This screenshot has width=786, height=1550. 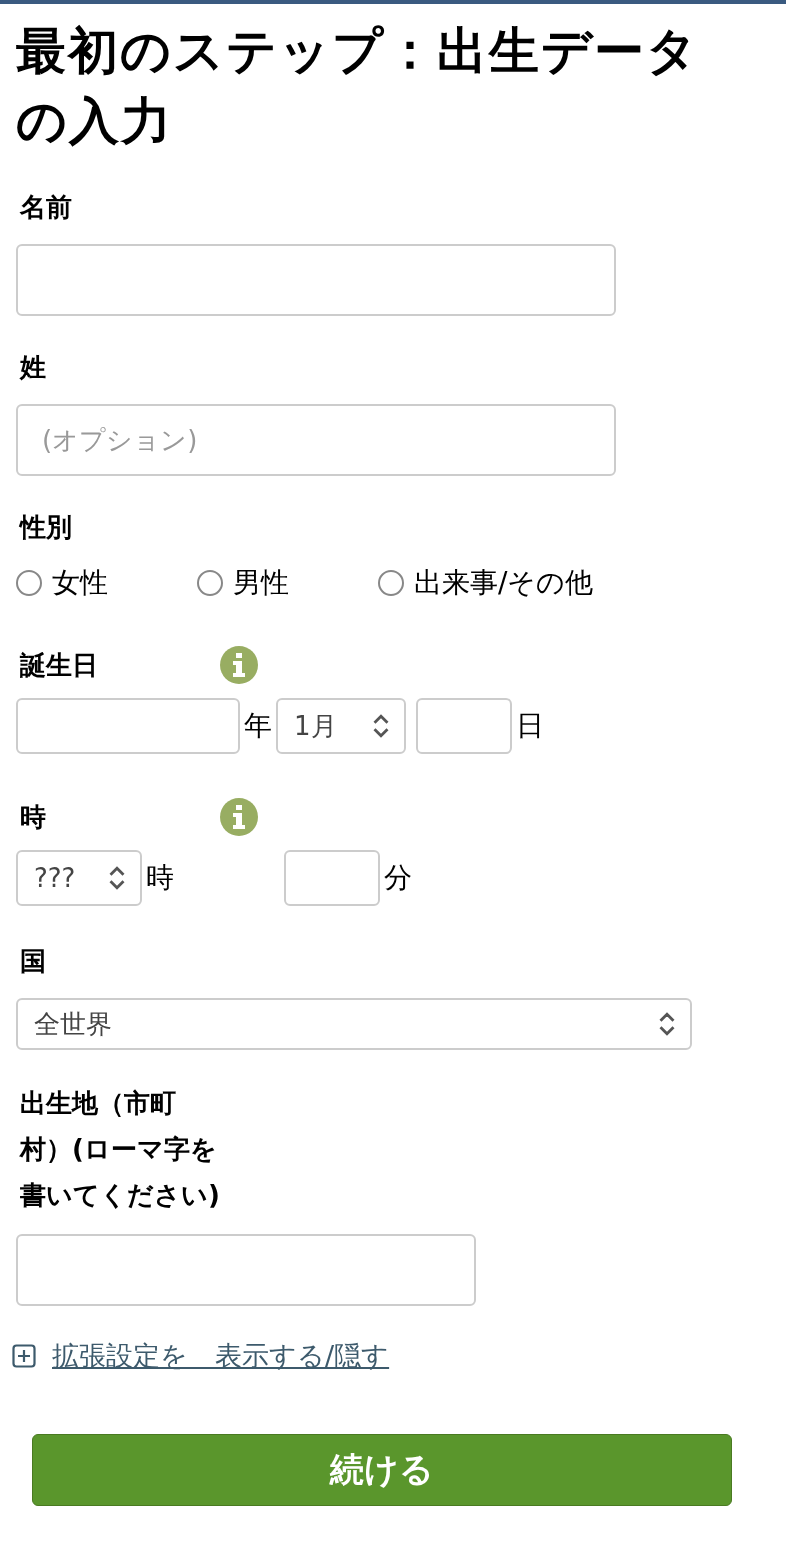 What do you see at coordinates (79, 878) in the screenshot?
I see `hour-select: ???` at bounding box center [79, 878].